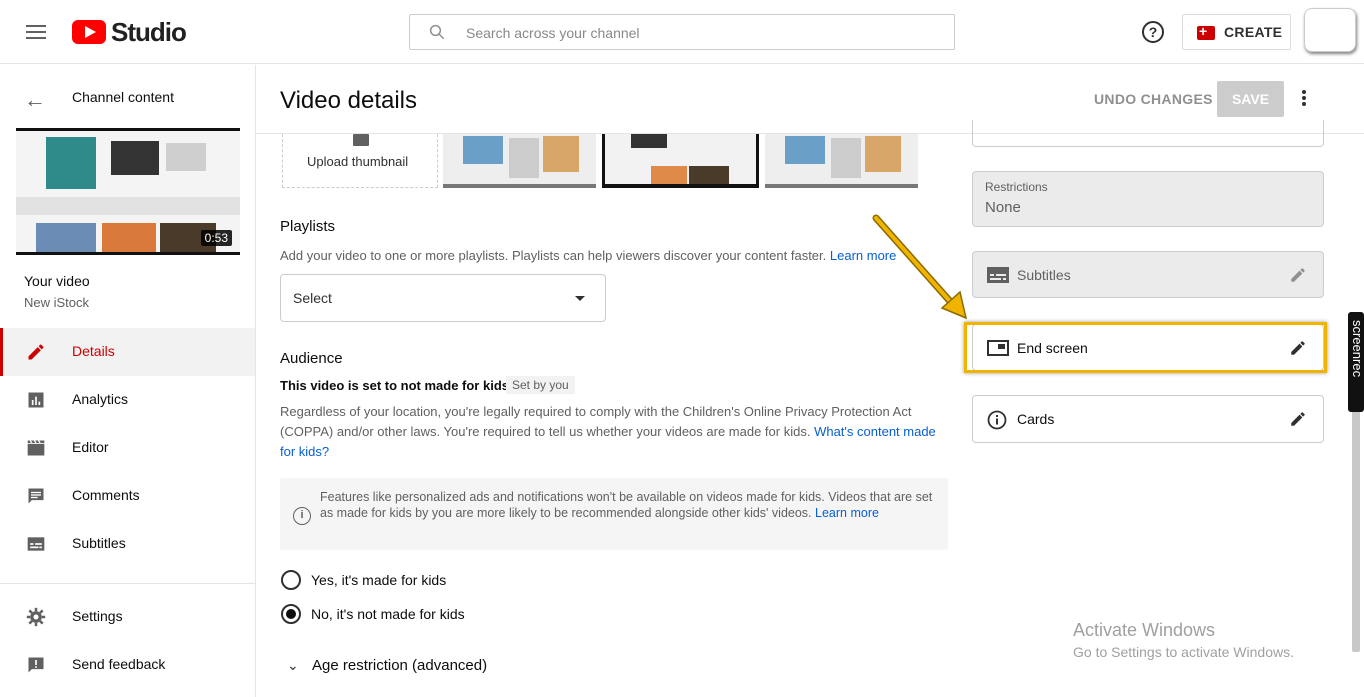 The image size is (1364, 697). I want to click on cards-label: Cards, so click(1036, 419).